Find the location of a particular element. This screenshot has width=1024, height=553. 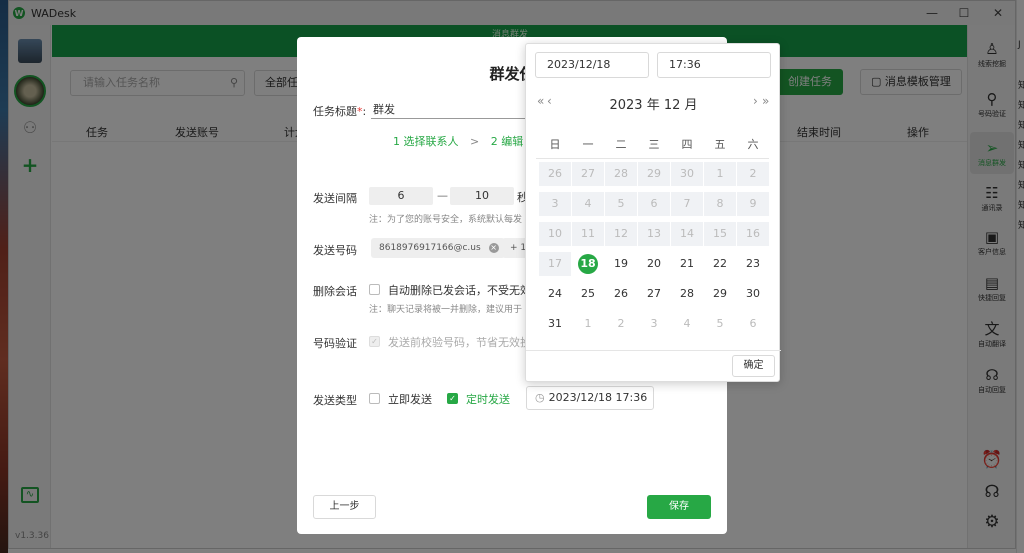

clock-icon: ◷ is located at coordinates (540, 397).